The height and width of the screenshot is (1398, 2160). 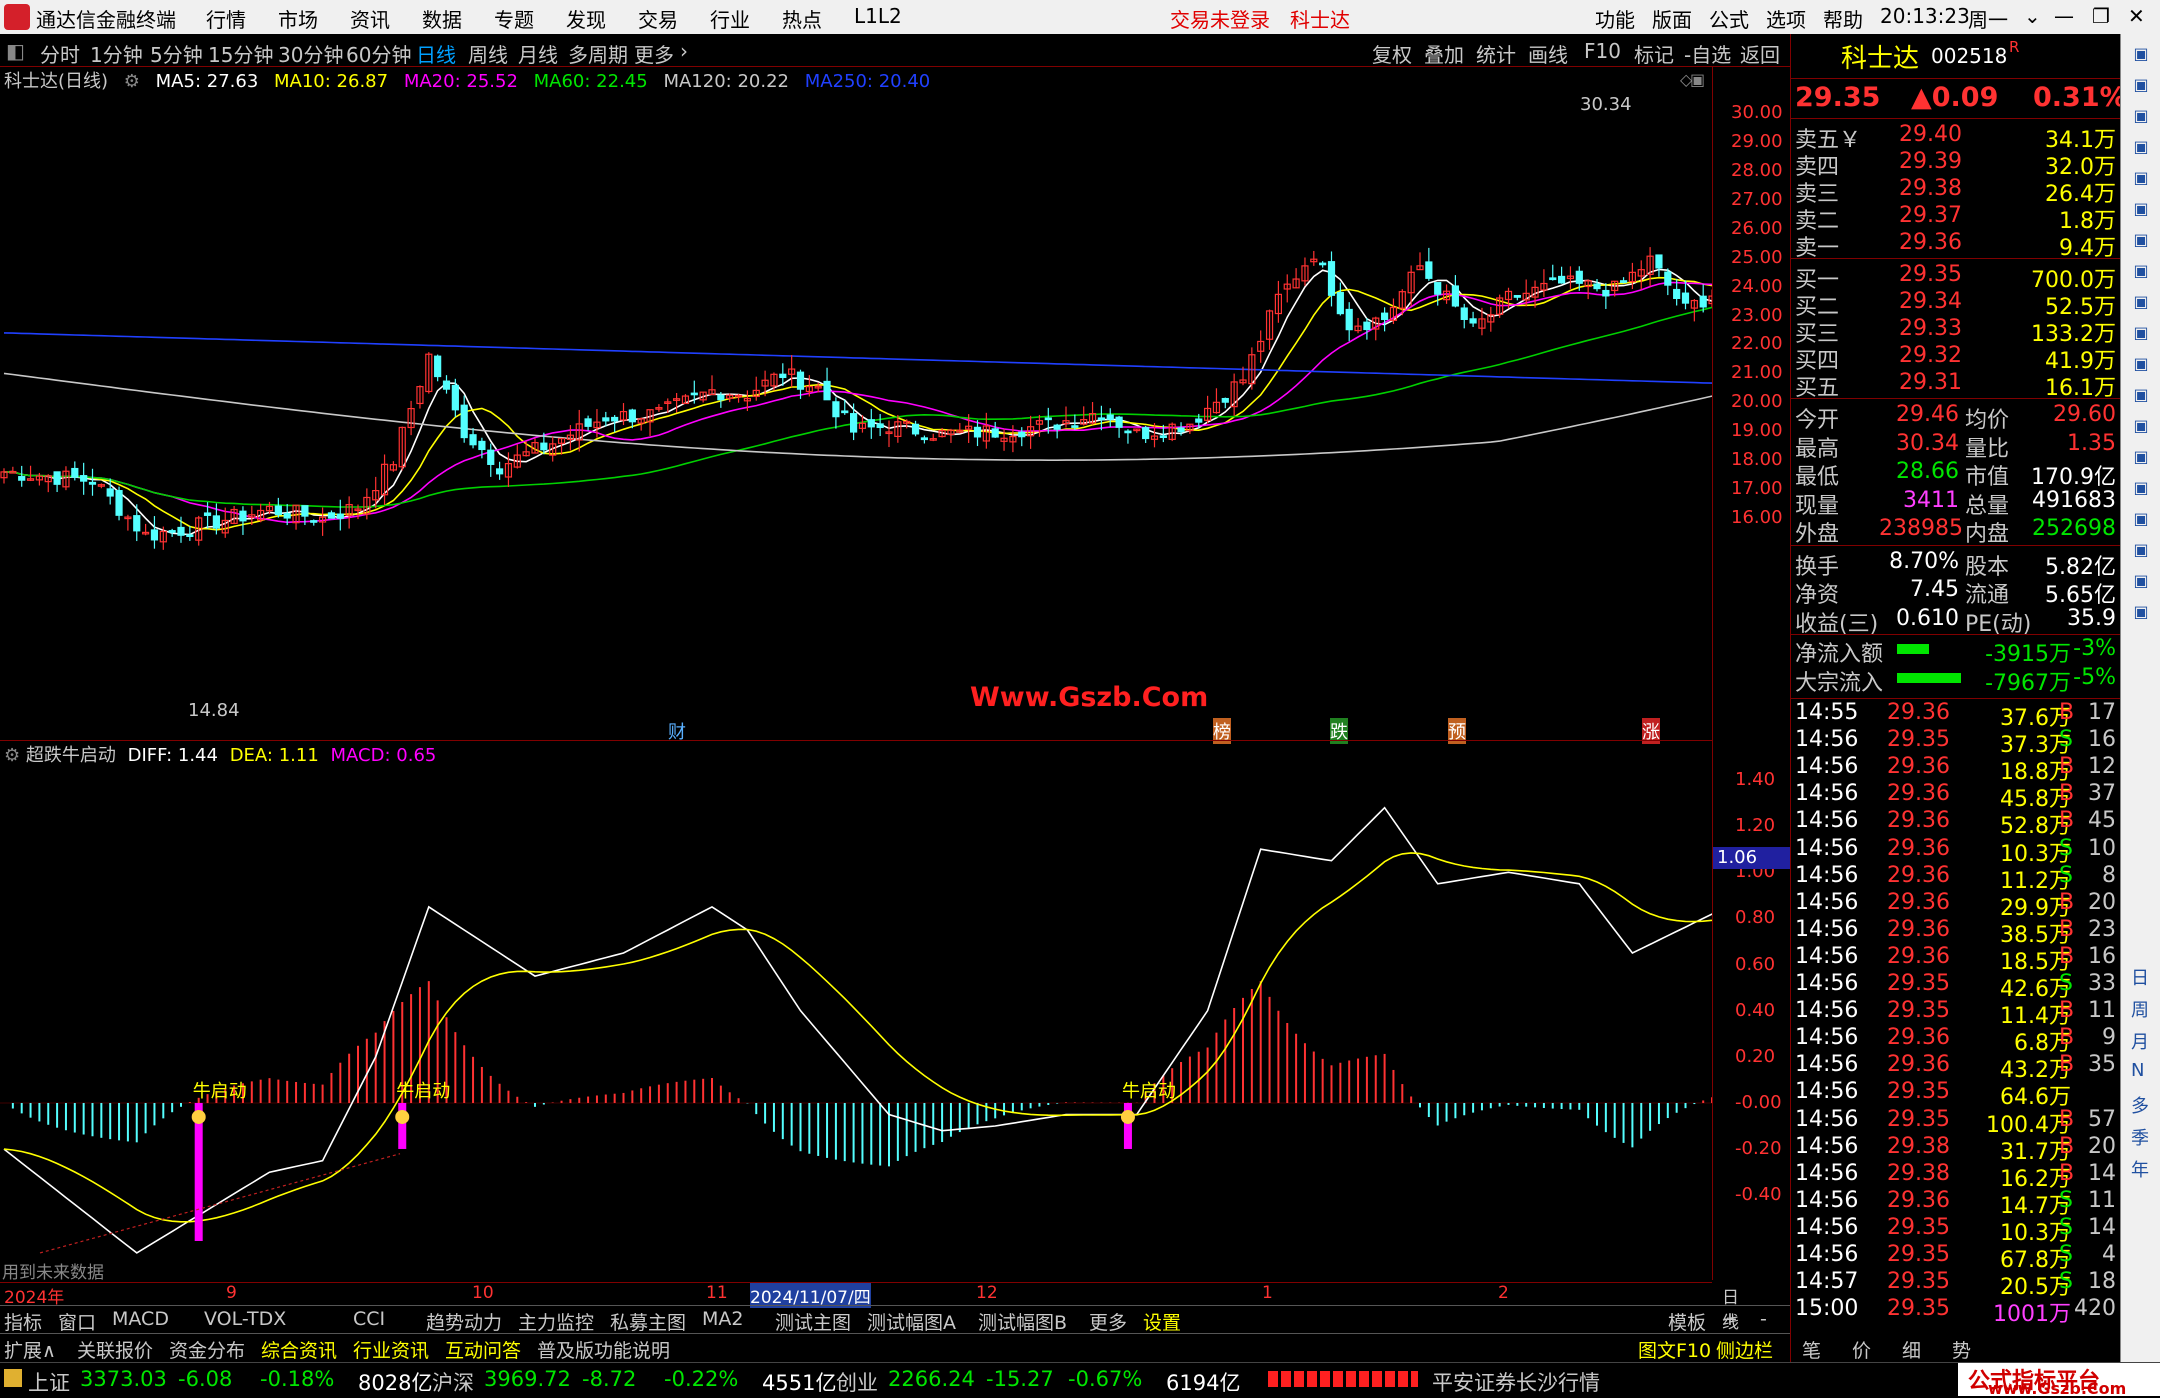 I want to click on chart-maximize-icon: ▣, so click(x=1697, y=79).